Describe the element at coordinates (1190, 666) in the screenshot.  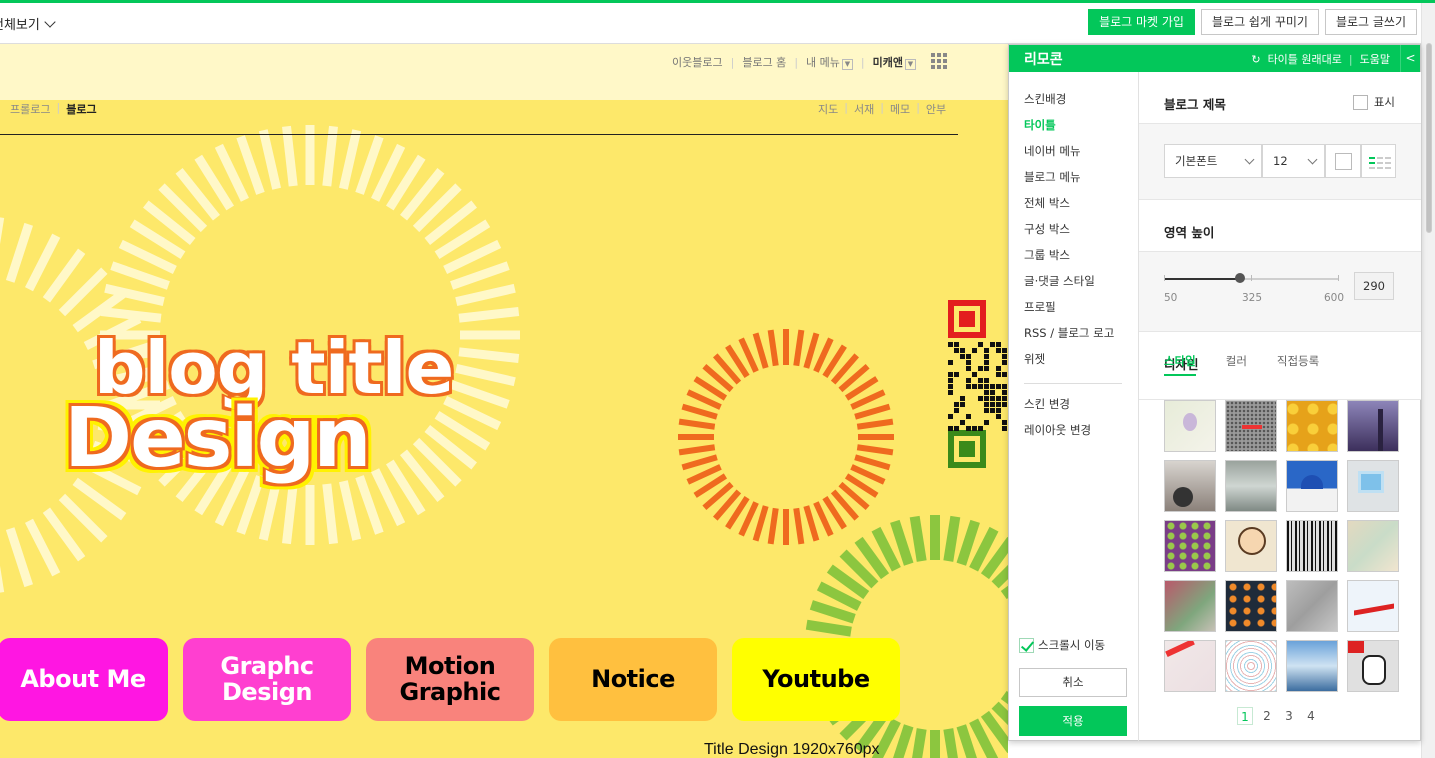
I see `style-thumb-red-corner` at that location.